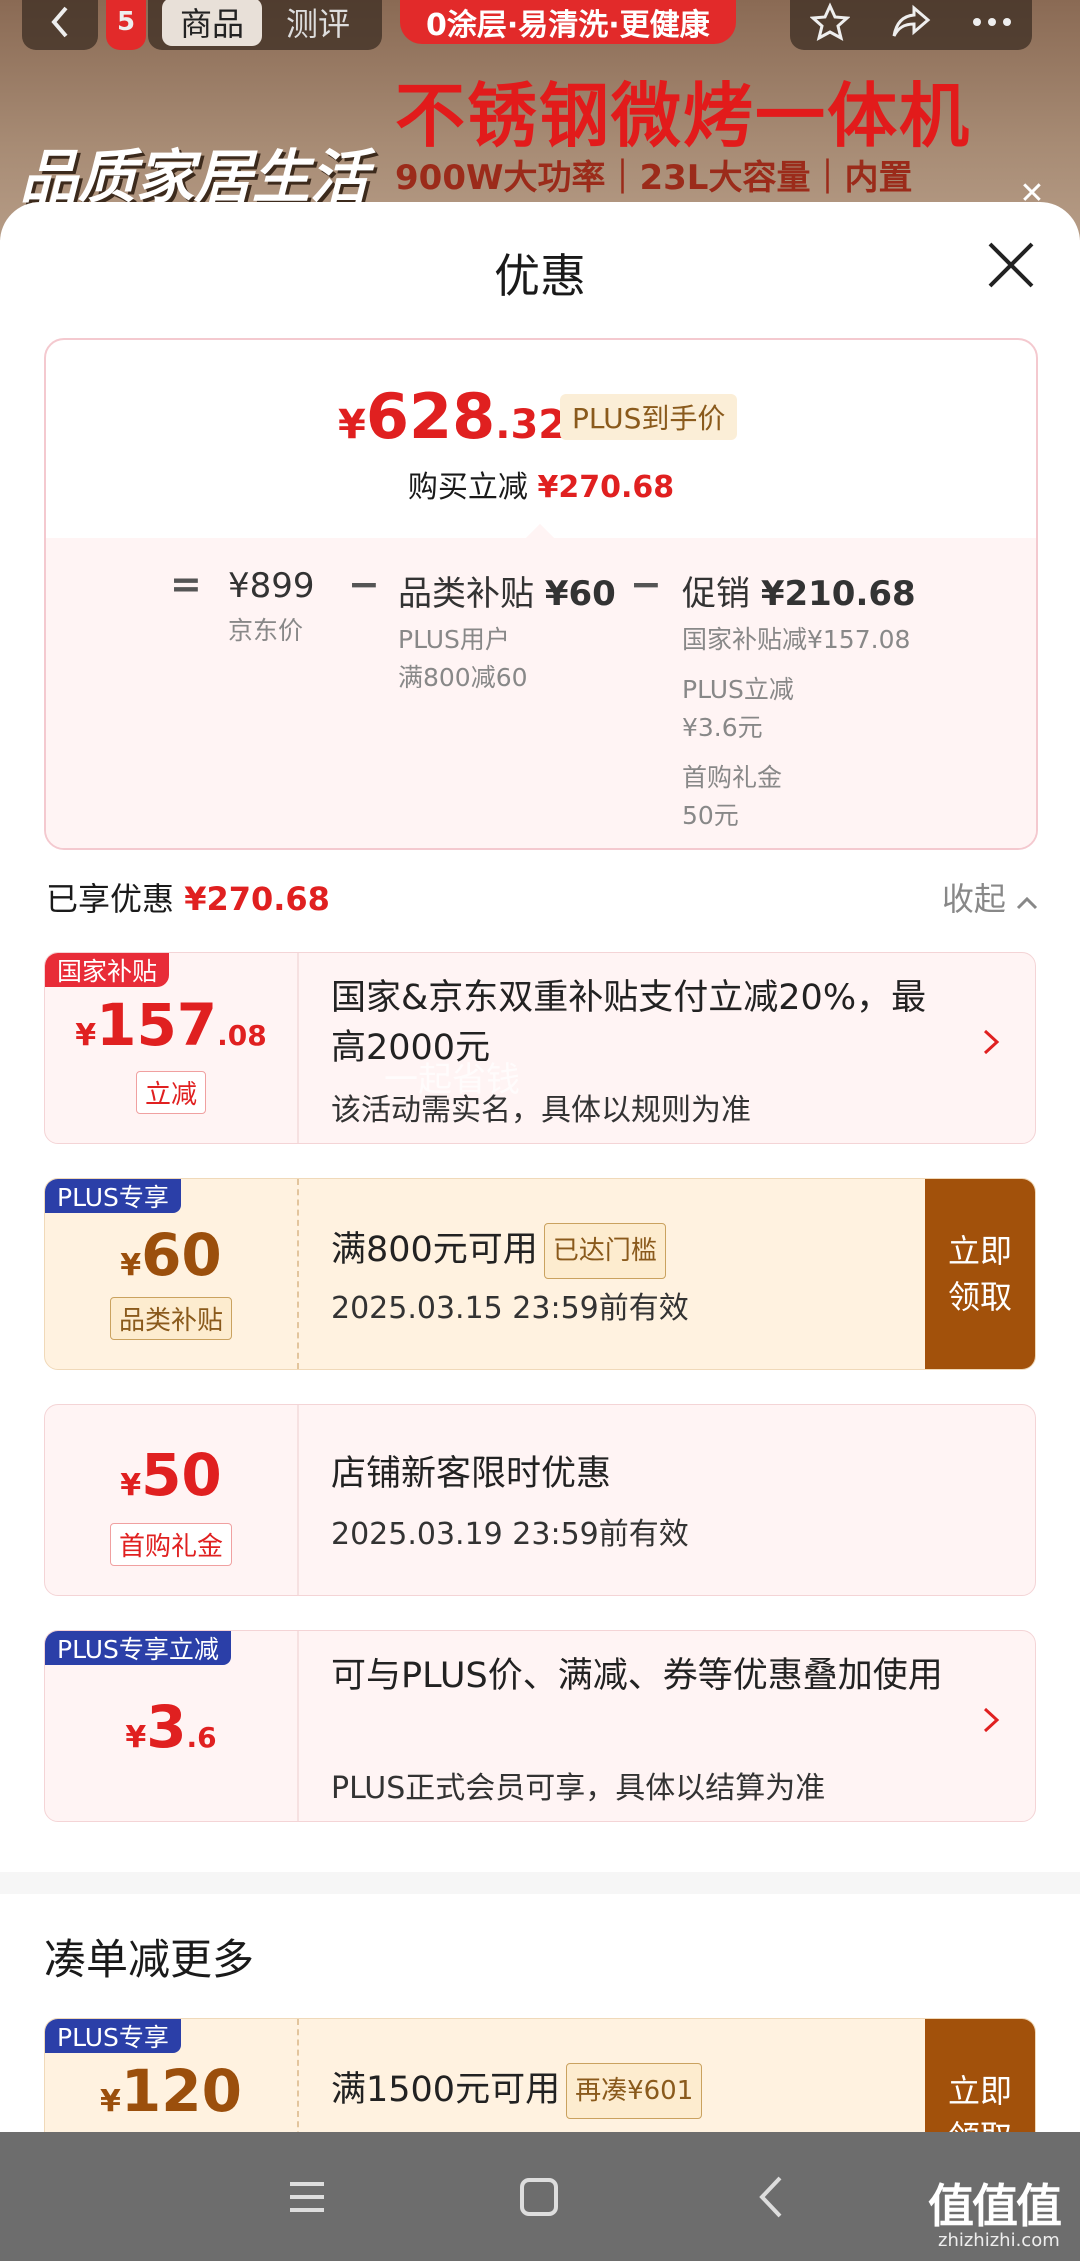 This screenshot has height=2261, width=1080. Describe the element at coordinates (510, 1308) in the screenshot. I see `coupon-validity: 2025.03.15 23:59前有效` at that location.